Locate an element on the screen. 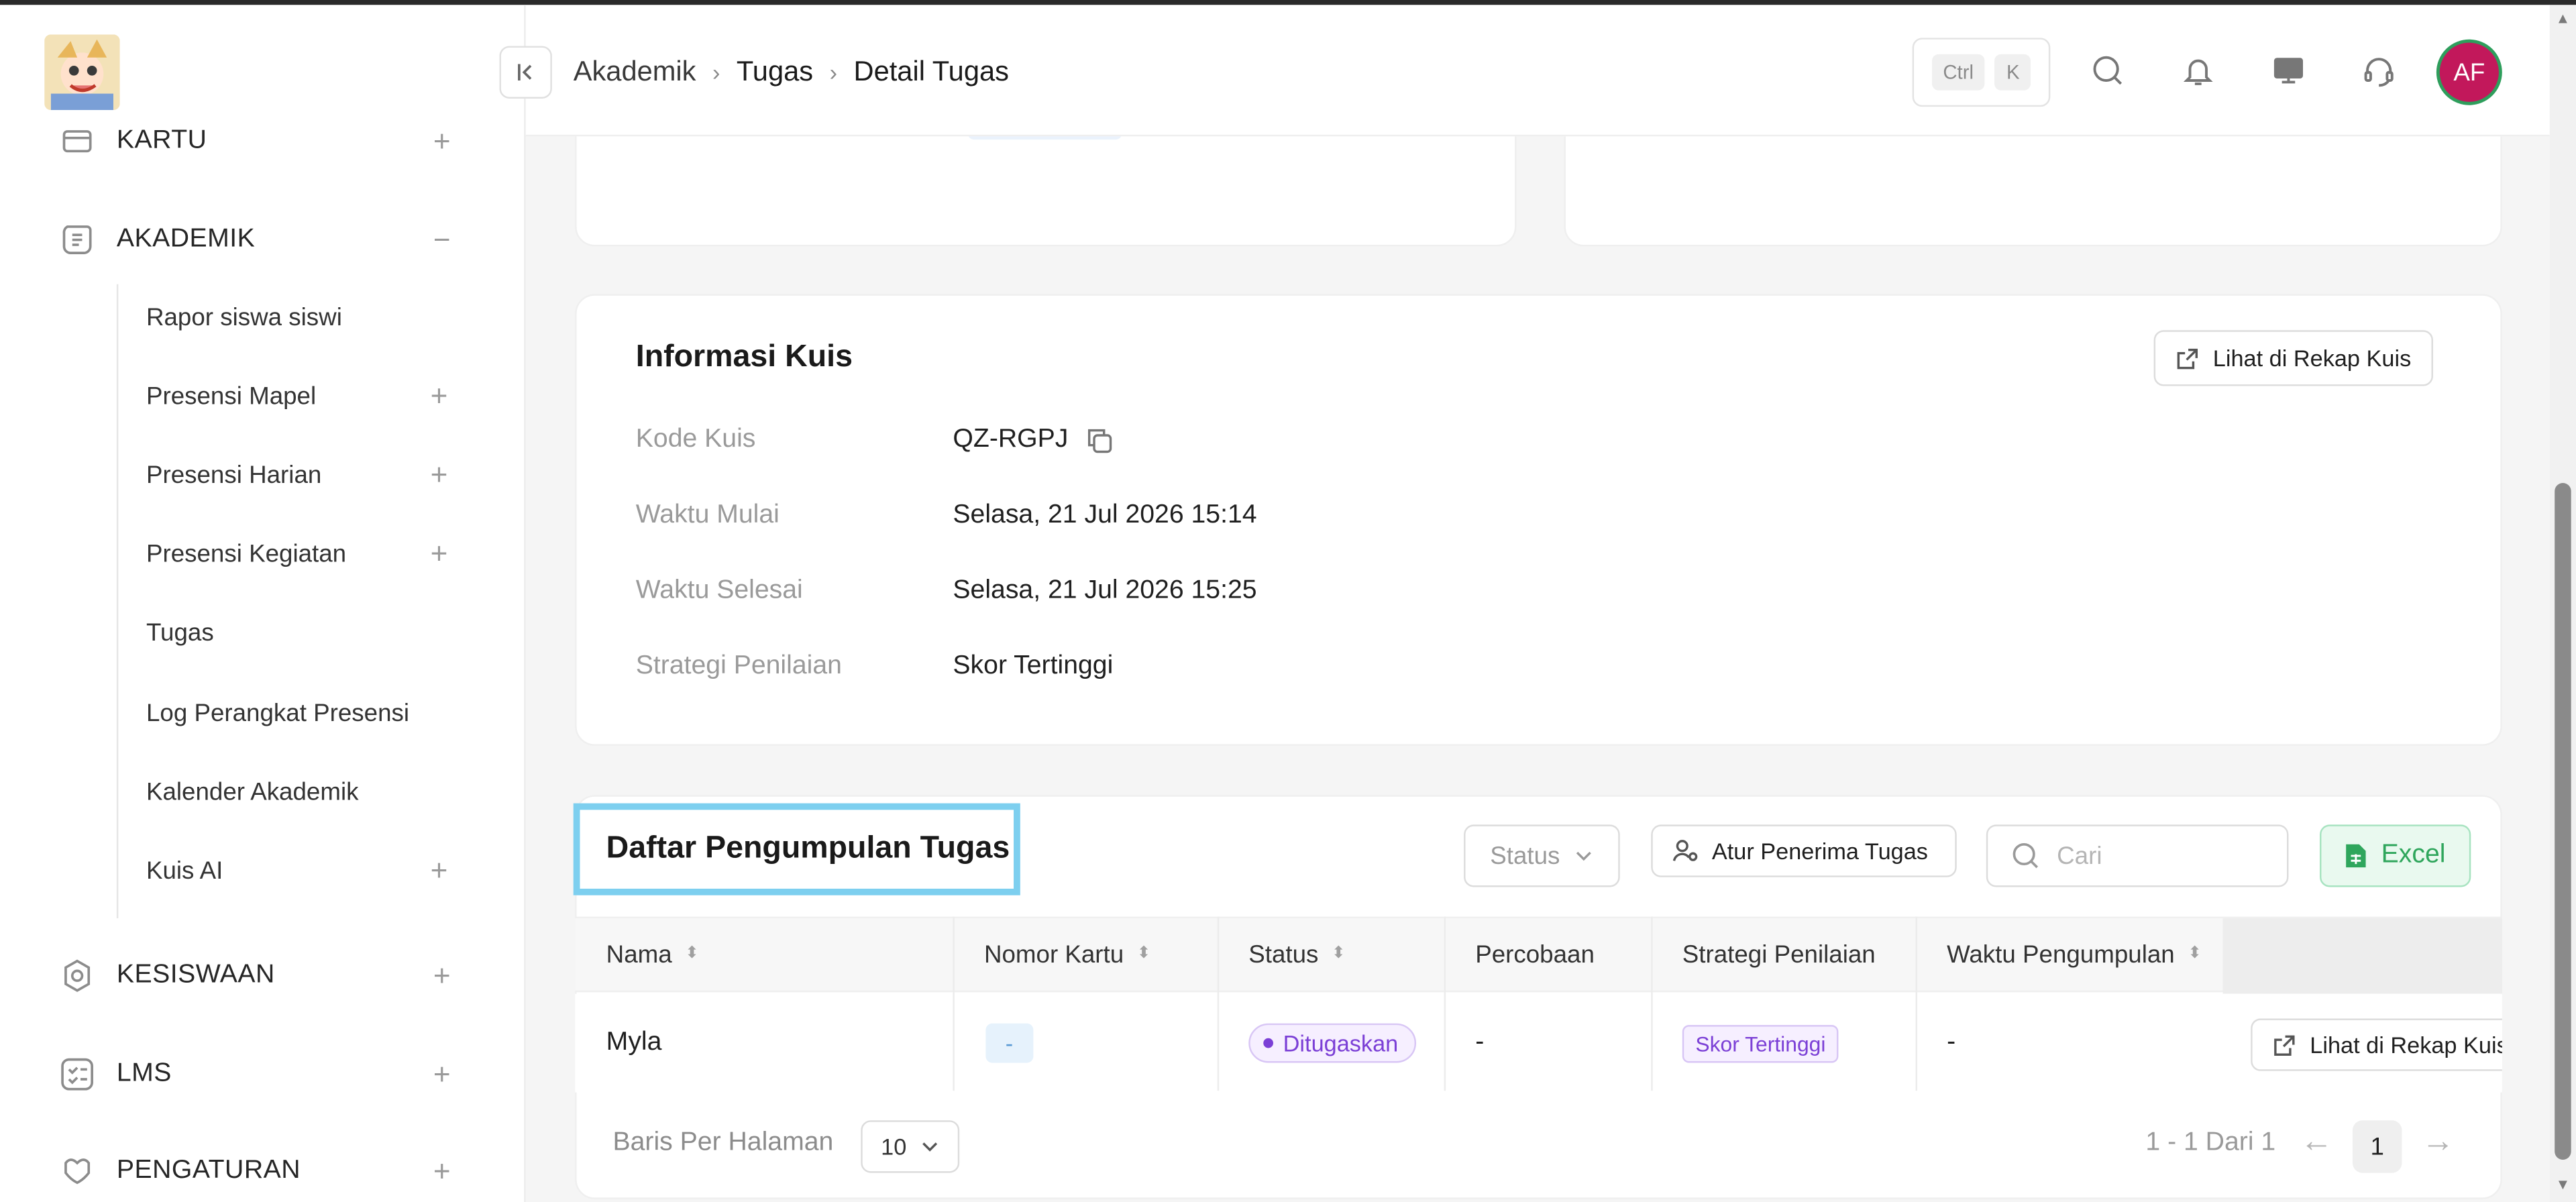 The height and width of the screenshot is (1202, 2576). sidebar-item-log-perangkat: Log Perangkat Presensi is located at coordinates (310, 713).